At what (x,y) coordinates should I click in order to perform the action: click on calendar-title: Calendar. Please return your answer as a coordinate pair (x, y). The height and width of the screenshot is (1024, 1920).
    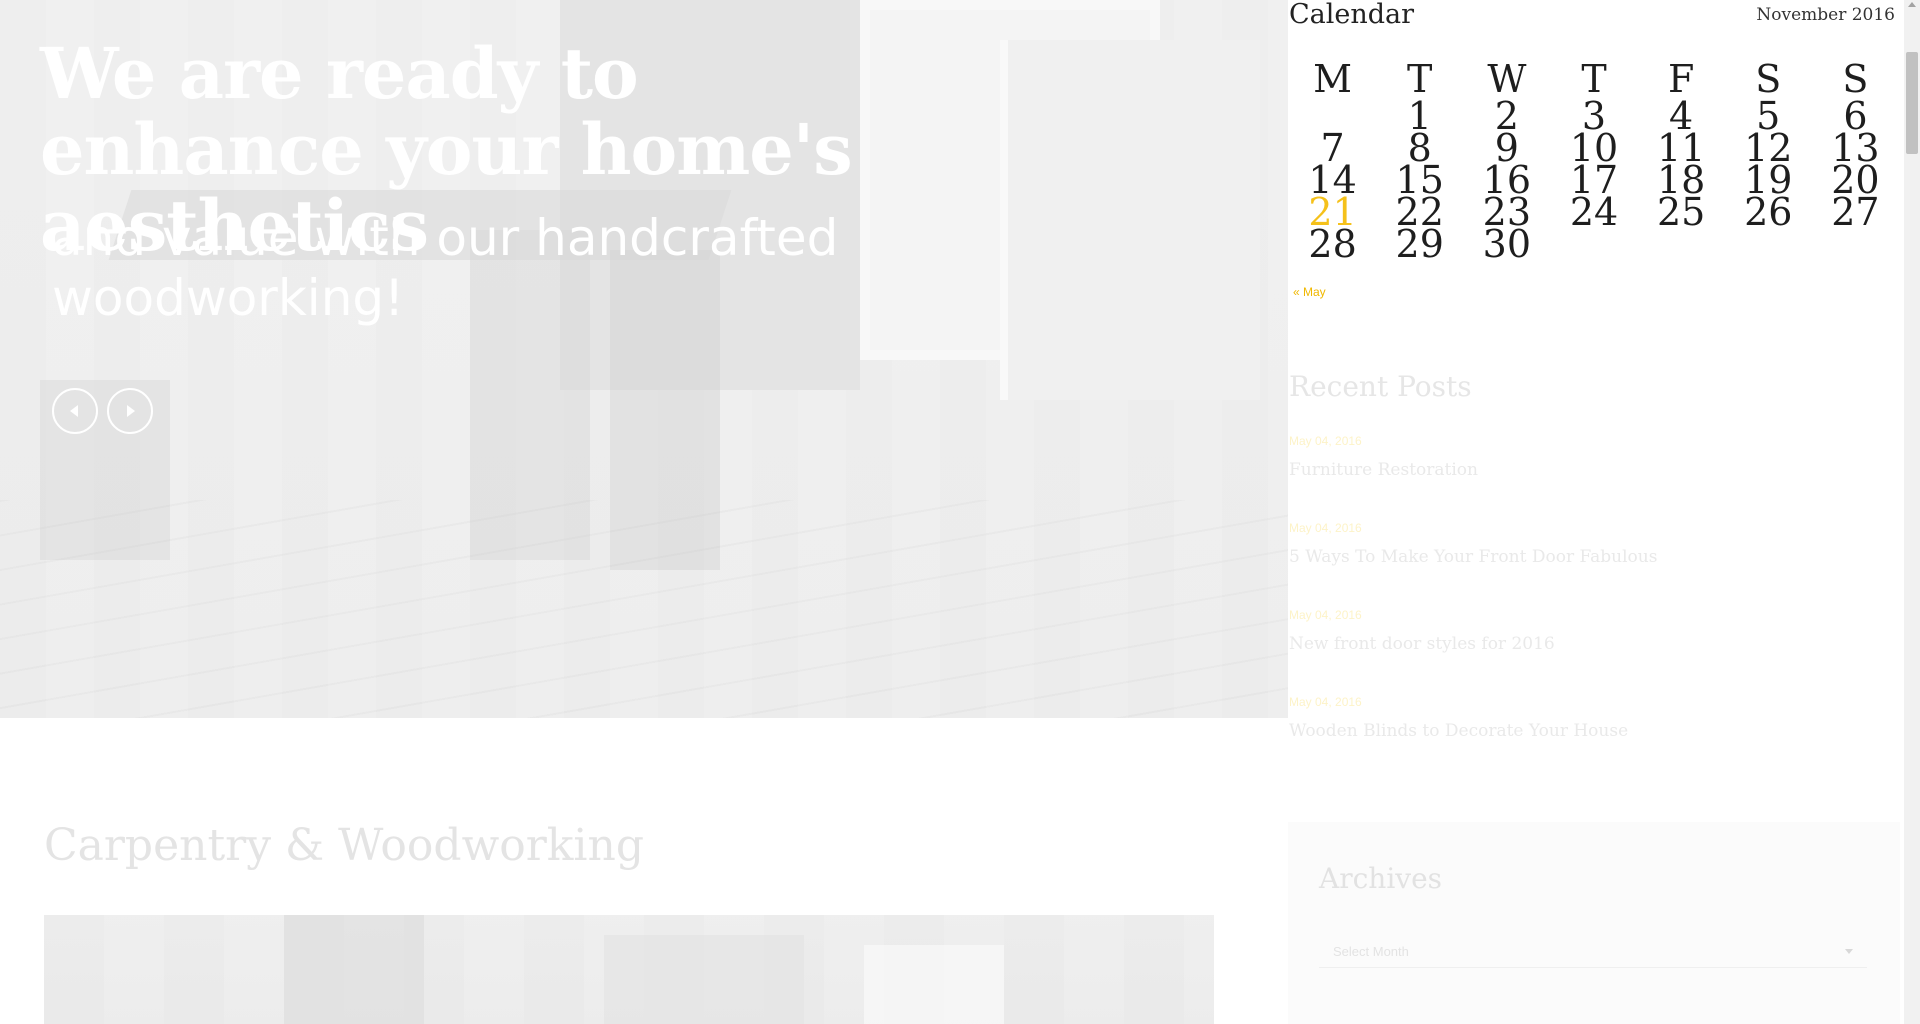
    Looking at the image, I should click on (1352, 15).